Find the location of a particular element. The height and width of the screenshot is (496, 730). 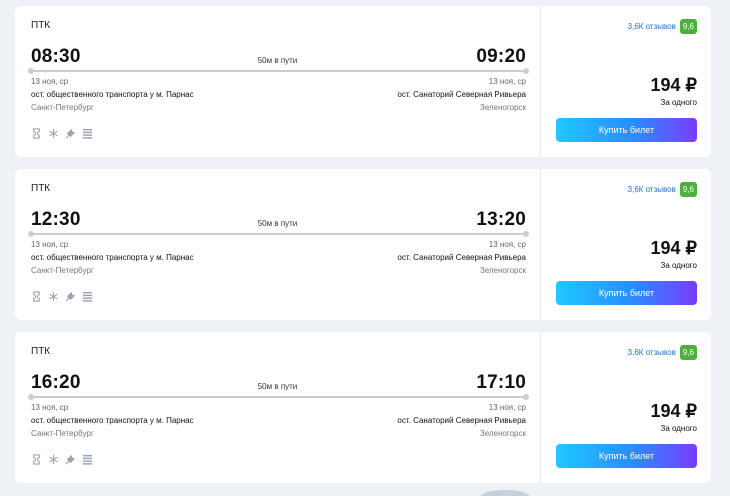

arrival-time: 13:20 is located at coordinates (501, 219).